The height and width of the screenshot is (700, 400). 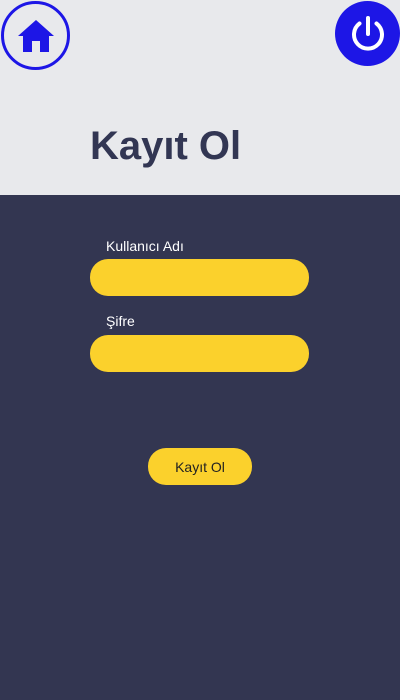 I want to click on password-field, so click(x=199, y=353).